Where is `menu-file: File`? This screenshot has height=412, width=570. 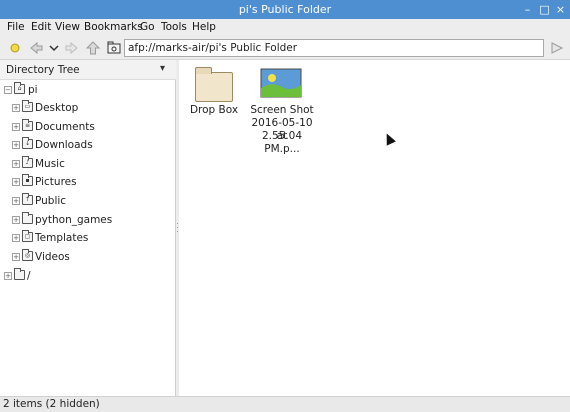
menu-file: File is located at coordinates (16, 27).